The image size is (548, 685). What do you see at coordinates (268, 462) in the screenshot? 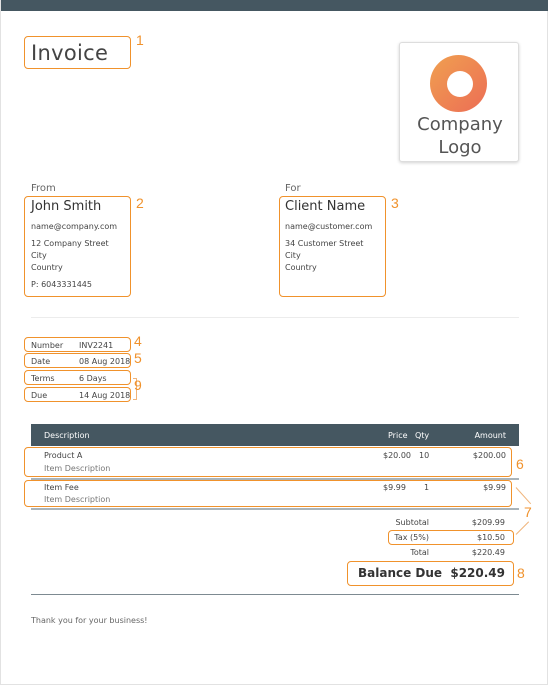
I see `annotation-box-row1` at bounding box center [268, 462].